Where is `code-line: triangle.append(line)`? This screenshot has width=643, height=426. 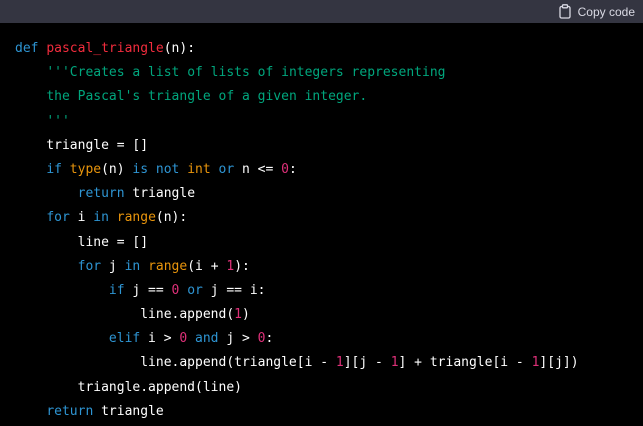
code-line: triangle.append(line) is located at coordinates (325, 388).